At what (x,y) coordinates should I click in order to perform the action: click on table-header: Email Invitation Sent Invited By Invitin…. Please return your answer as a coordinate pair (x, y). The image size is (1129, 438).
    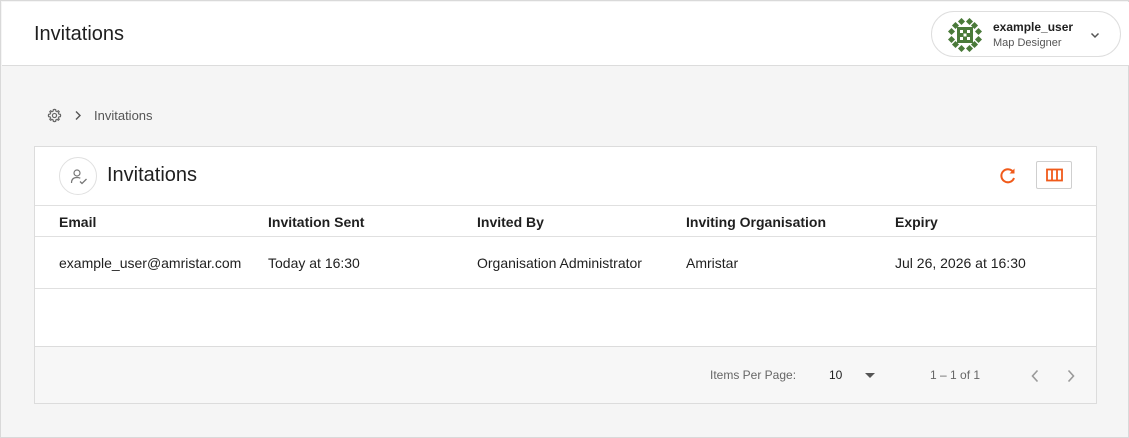
    Looking at the image, I should click on (565, 221).